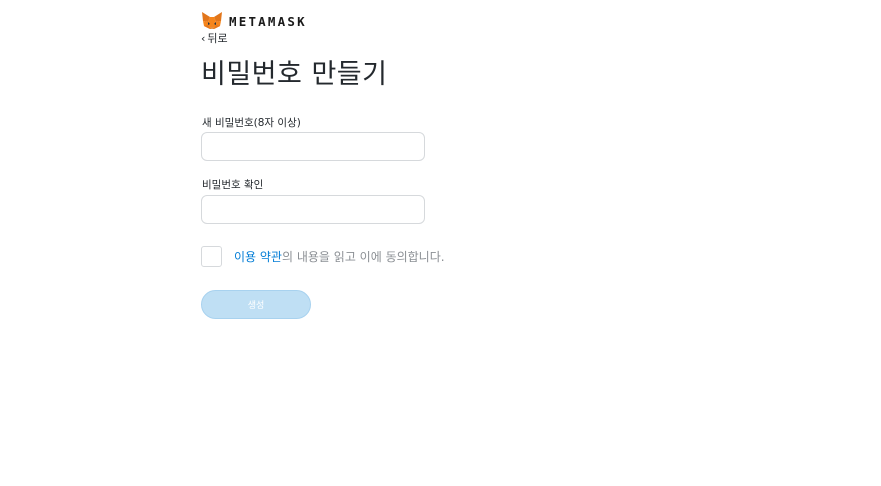 This screenshot has width=881, height=486. Describe the element at coordinates (211, 256) in the screenshot. I see `terms-checkbox` at that location.